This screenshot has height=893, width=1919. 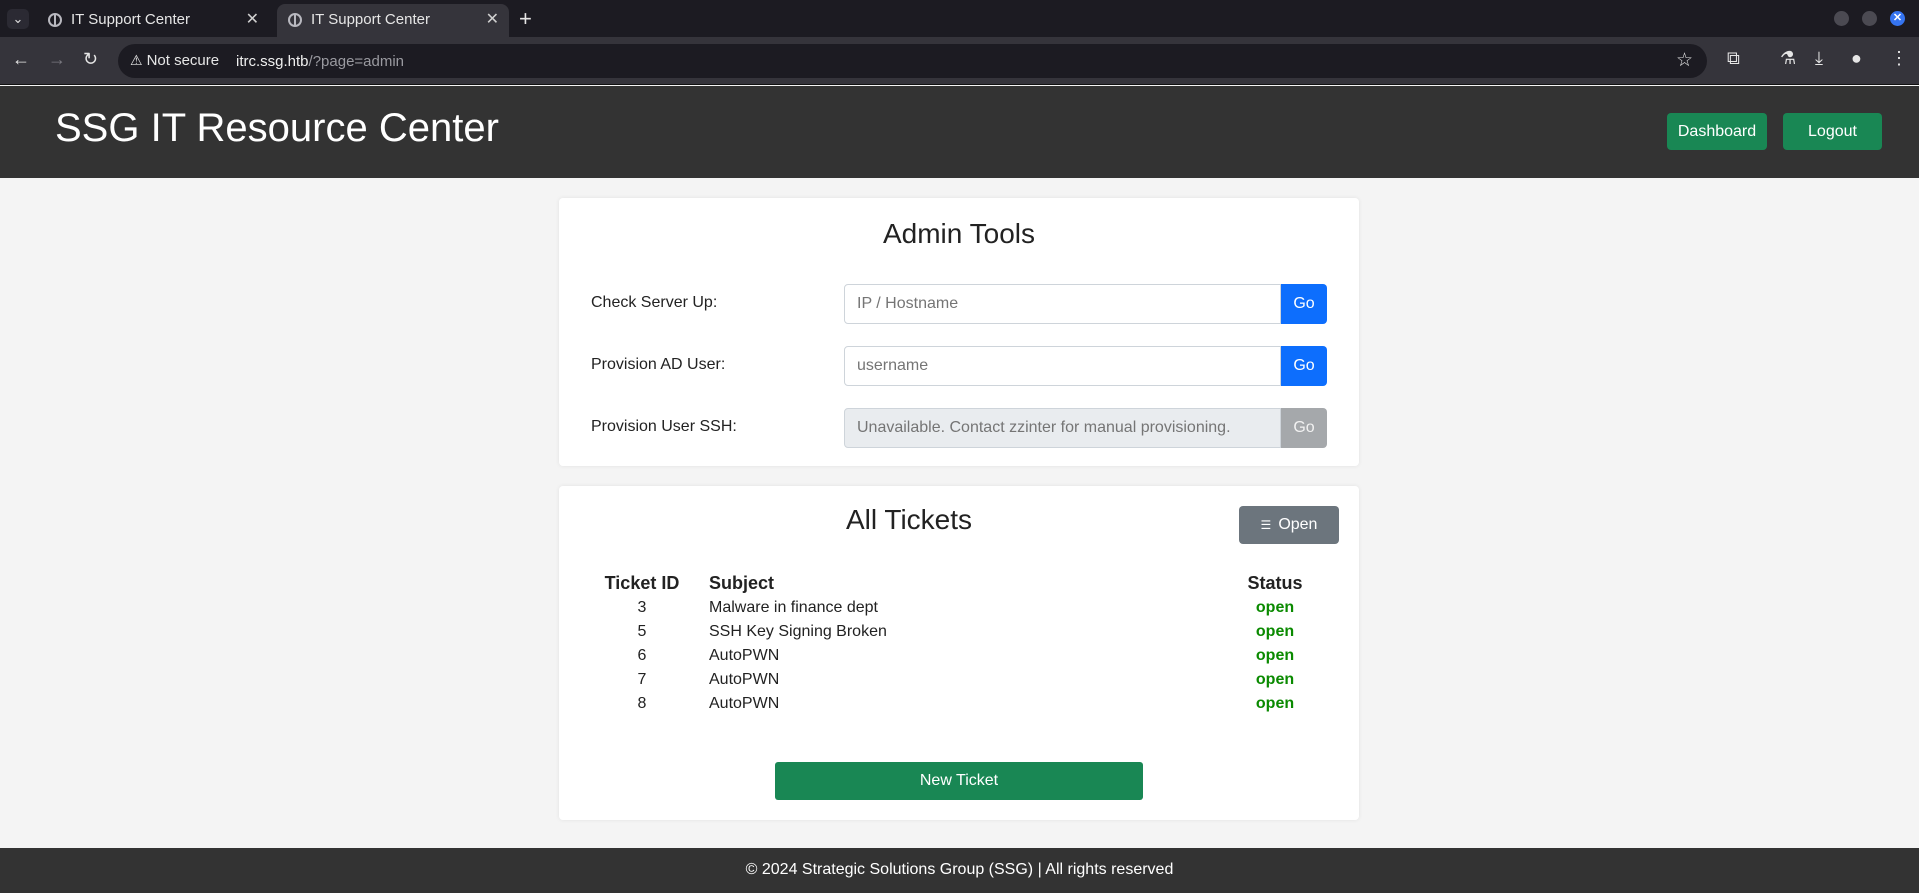 What do you see at coordinates (1062, 428) in the screenshot?
I see `ssh-provision-input` at bounding box center [1062, 428].